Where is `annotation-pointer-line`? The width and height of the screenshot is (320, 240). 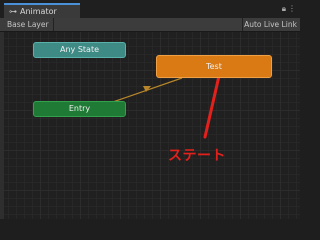 annotation-pointer-line is located at coordinates (212, 106).